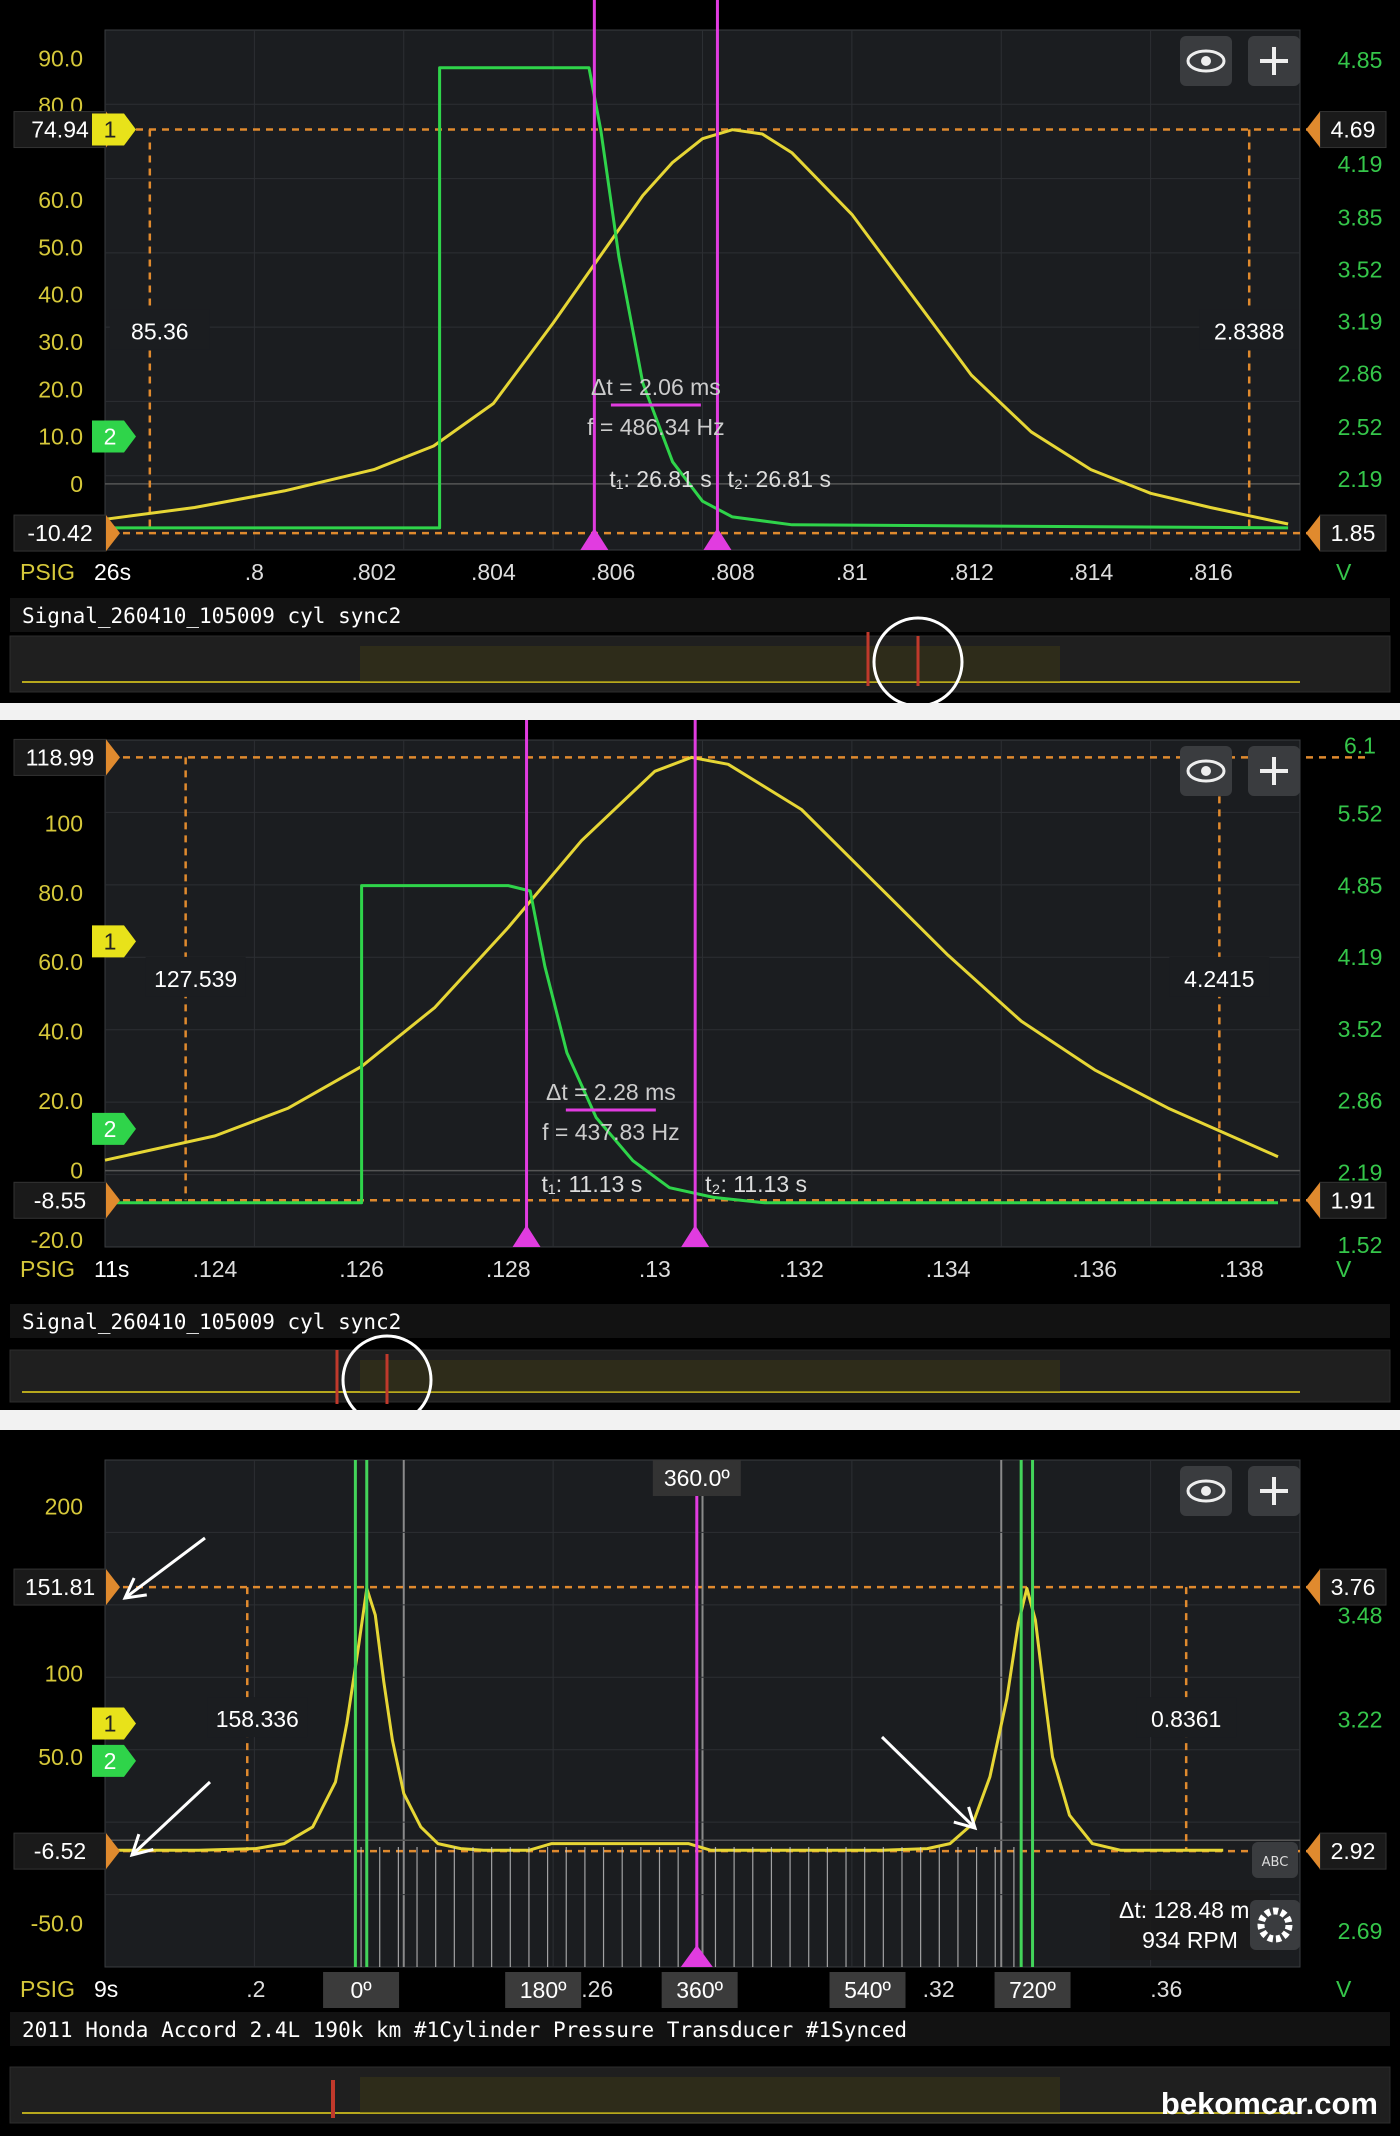 Image resolution: width=1400 pixels, height=2136 pixels. What do you see at coordinates (60, 893) in the screenshot?
I see `y-tick-label: 80.0` at bounding box center [60, 893].